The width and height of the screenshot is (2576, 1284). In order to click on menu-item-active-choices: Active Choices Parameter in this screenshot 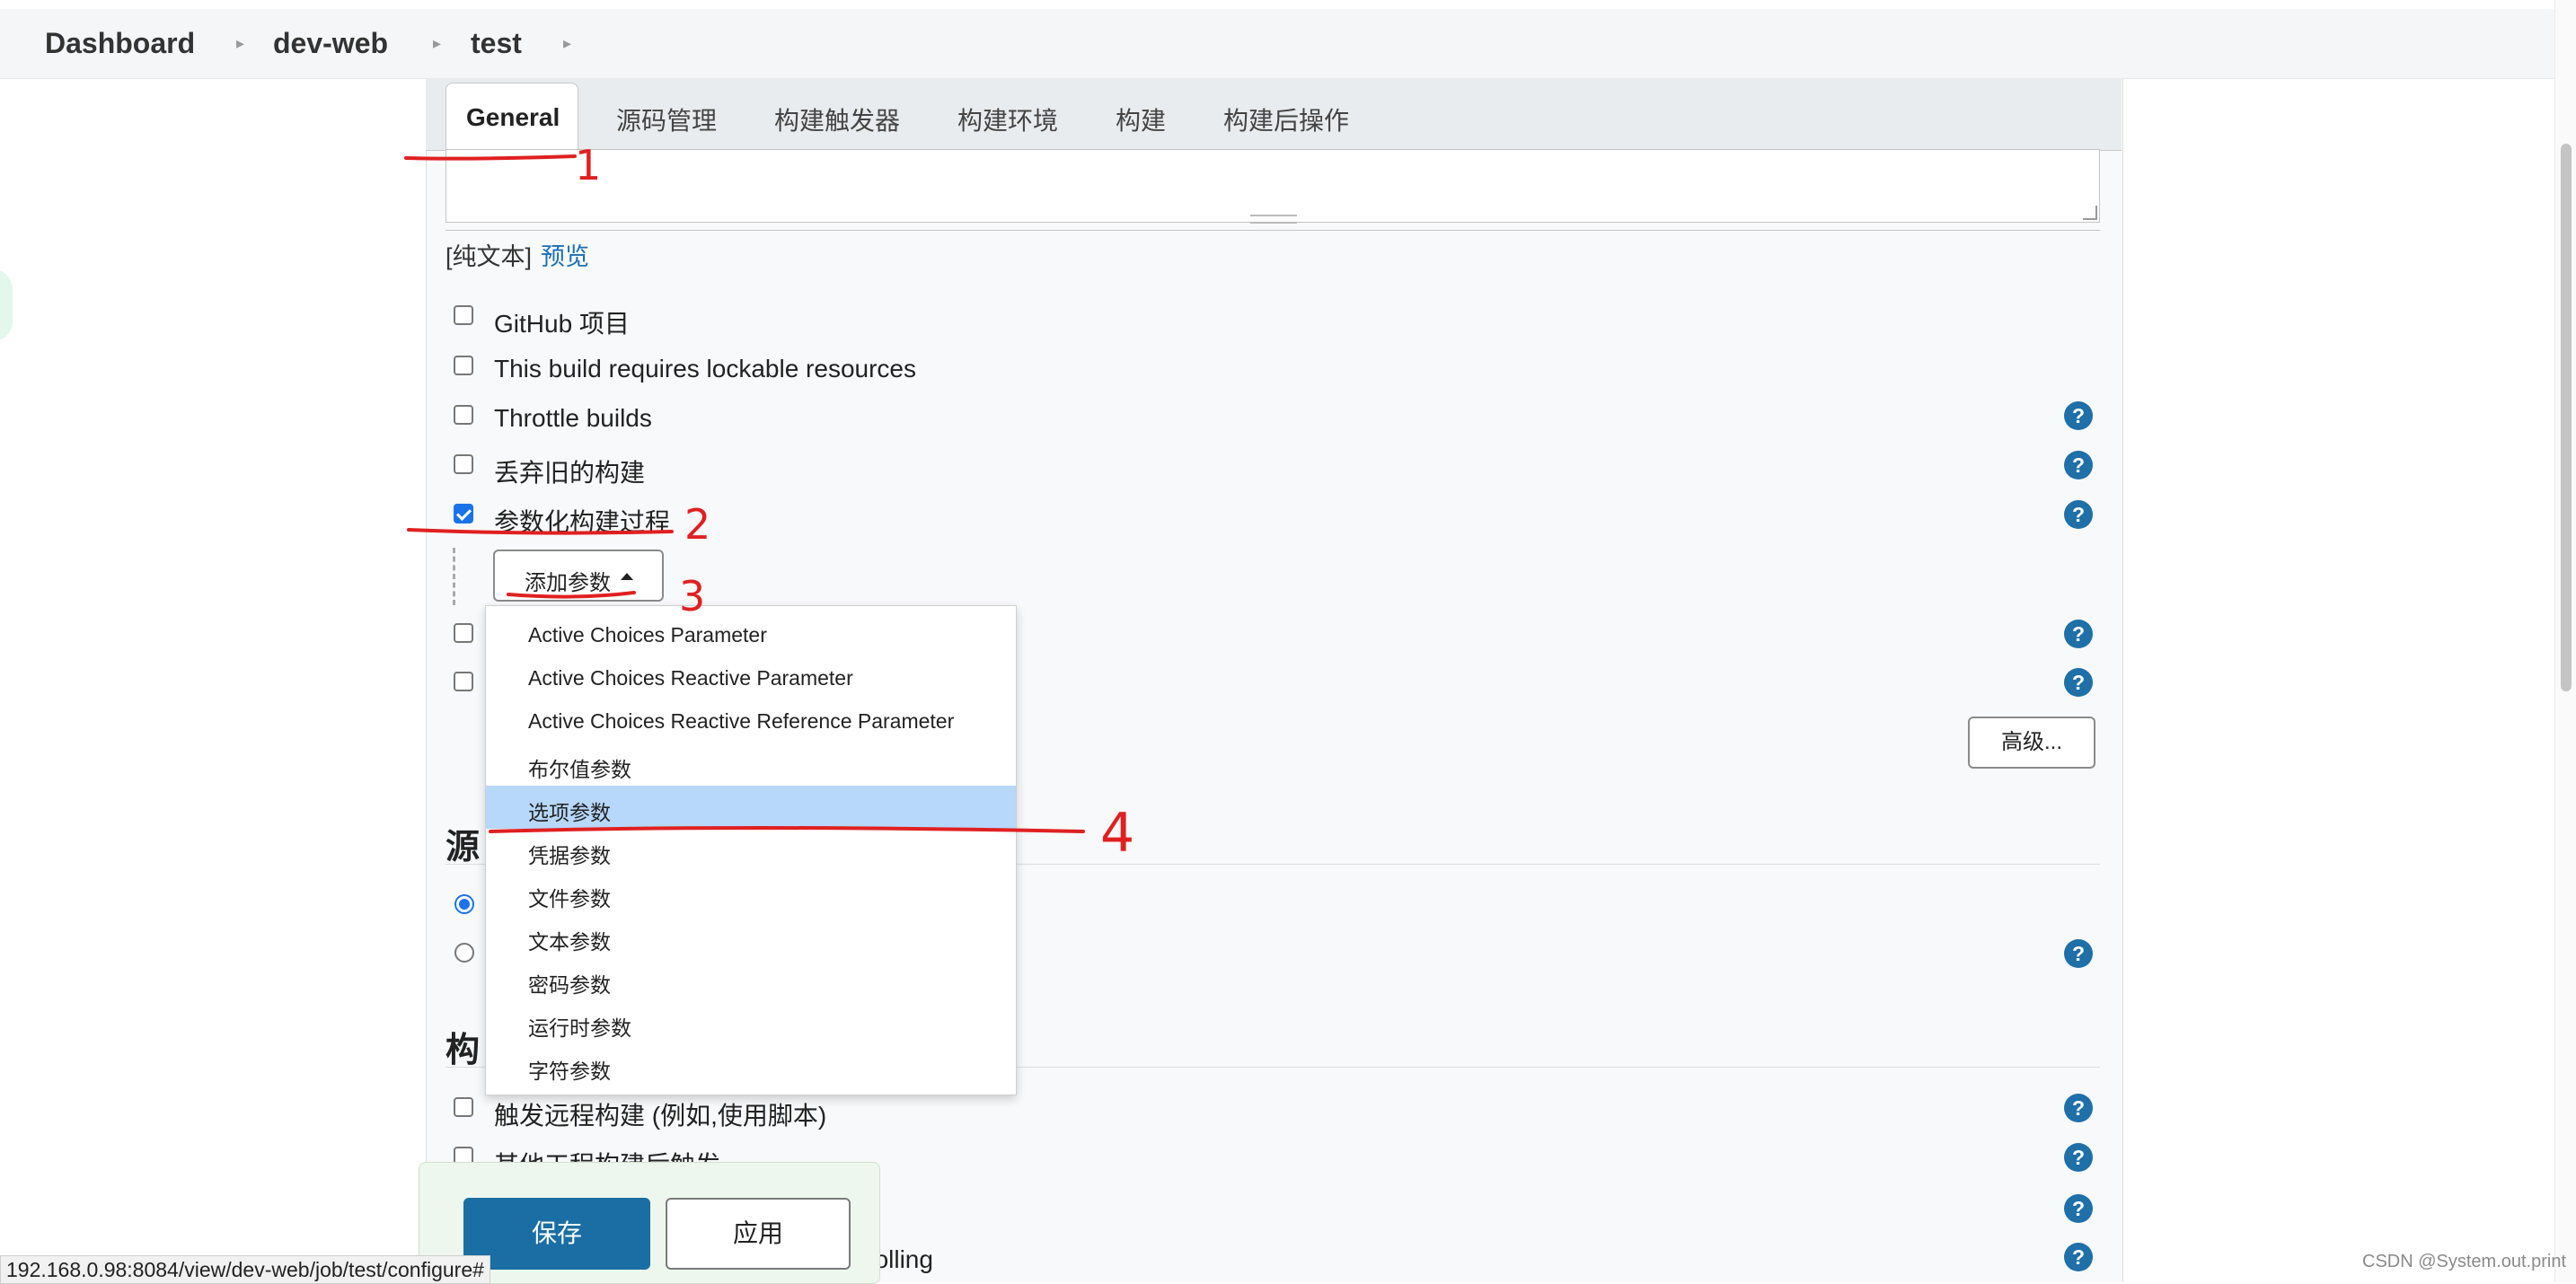, I will do `click(751, 634)`.